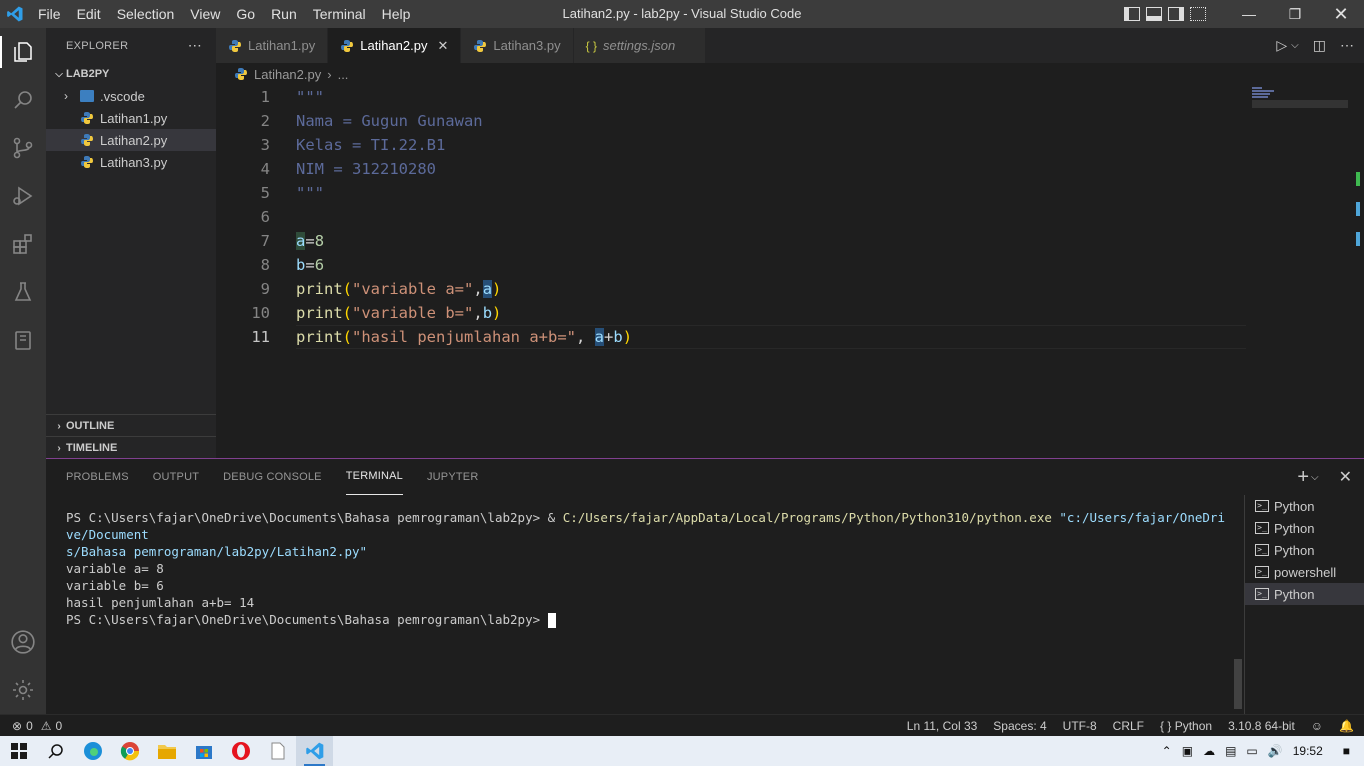 Image resolution: width=1364 pixels, height=766 pixels. Describe the element at coordinates (265, 169) in the screenshot. I see `line-number: 4` at that location.